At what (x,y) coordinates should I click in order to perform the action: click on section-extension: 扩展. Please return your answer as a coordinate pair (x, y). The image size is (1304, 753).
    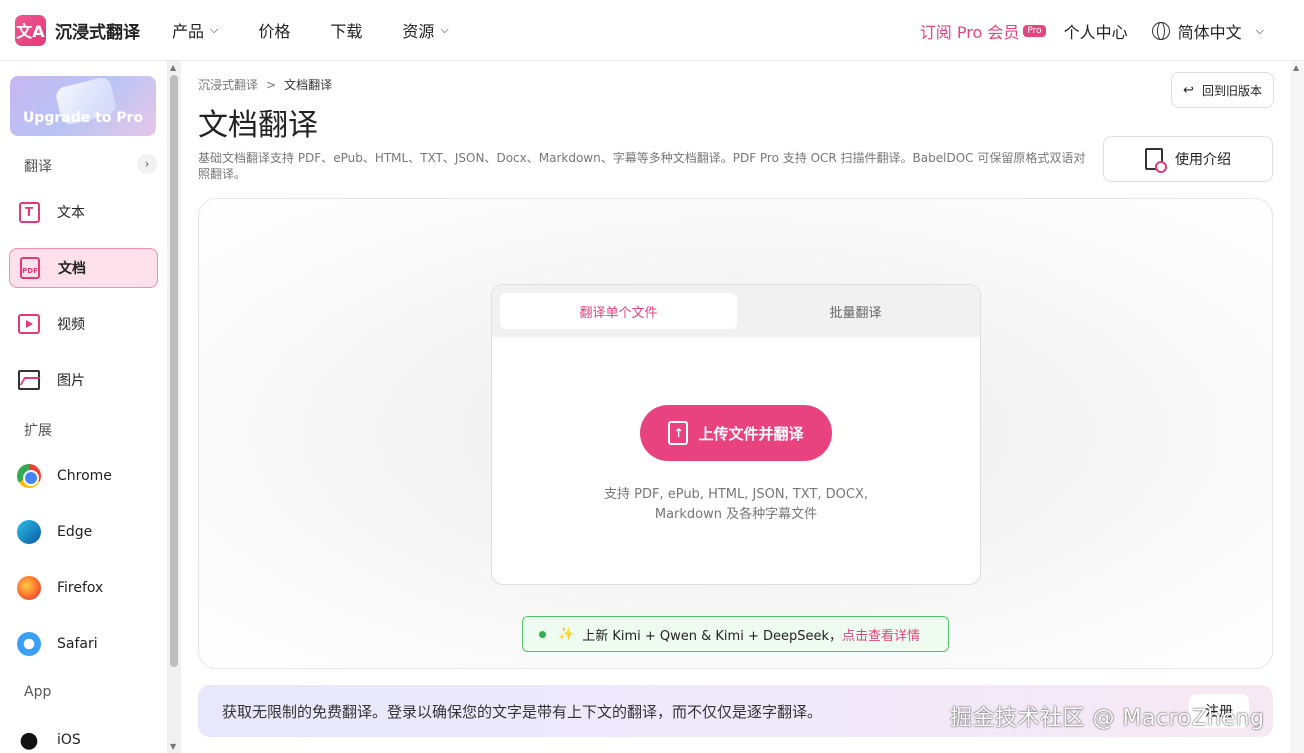
    Looking at the image, I should click on (38, 431).